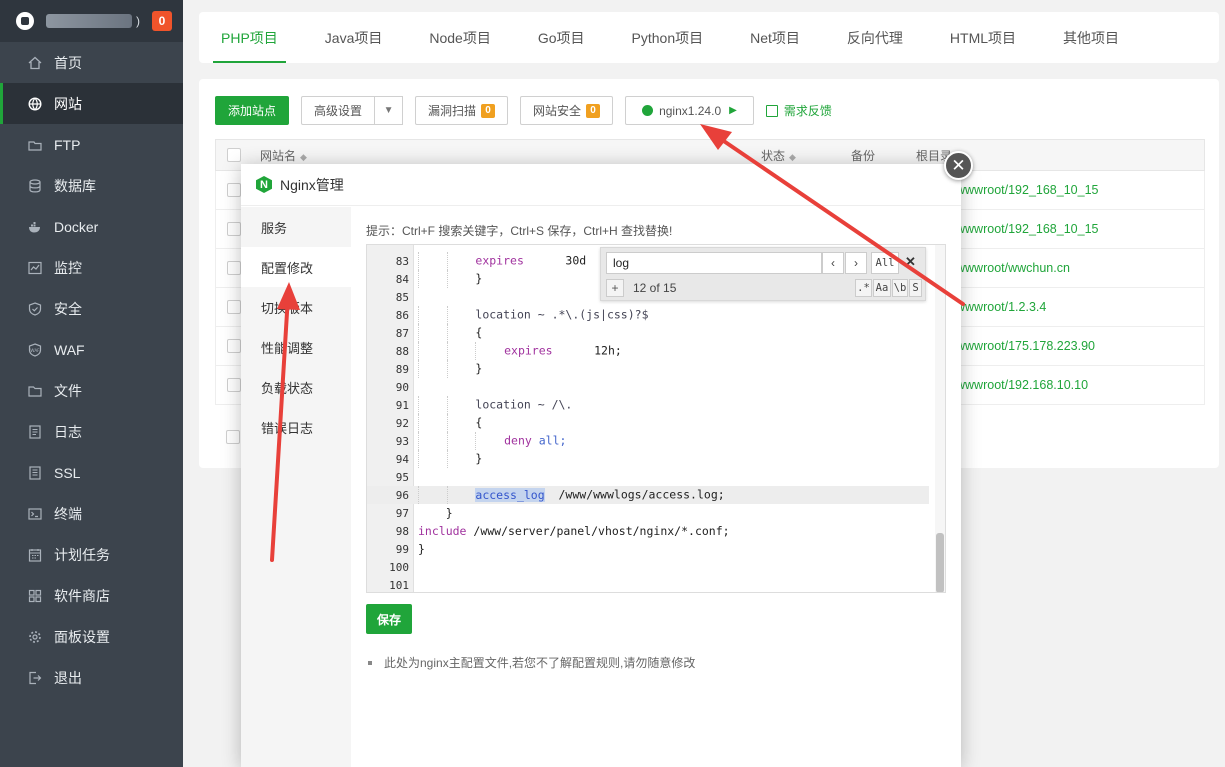  I want to click on column-site-name: 网站名 ◆, so click(283, 155).